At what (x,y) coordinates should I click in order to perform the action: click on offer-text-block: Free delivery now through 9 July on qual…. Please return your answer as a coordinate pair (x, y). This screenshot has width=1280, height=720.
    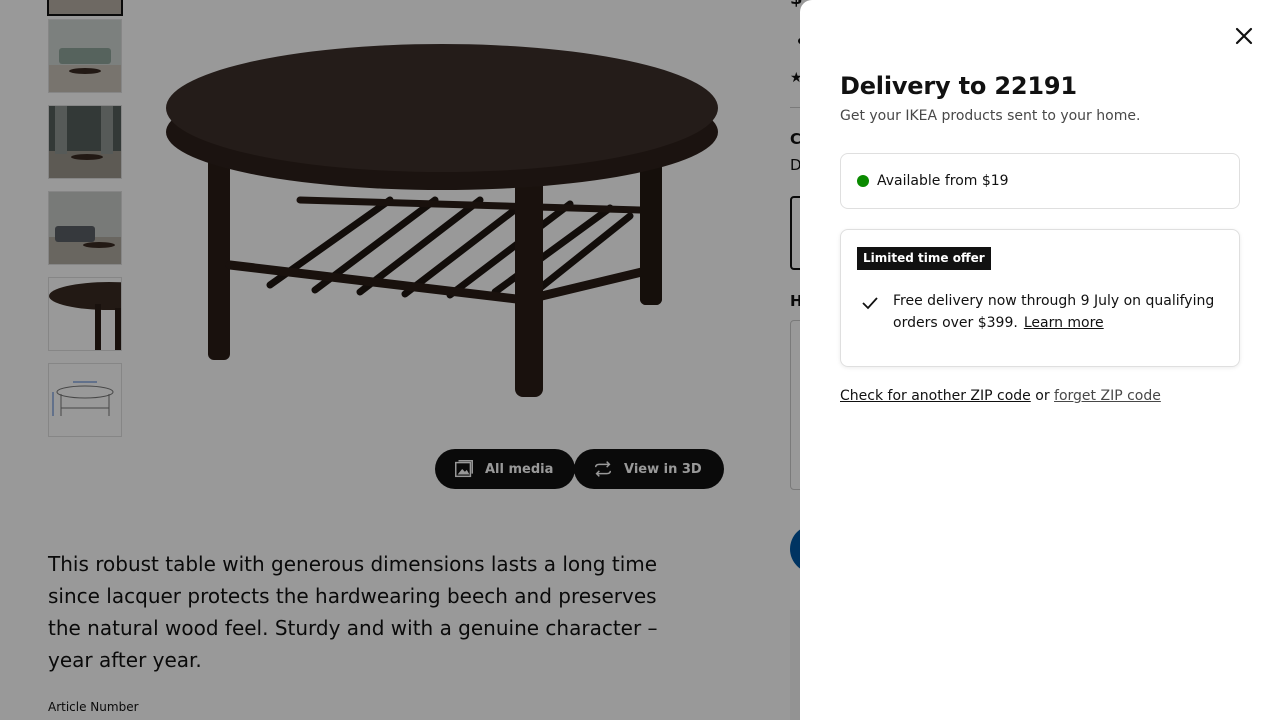
    Looking at the image, I should click on (1058, 312).